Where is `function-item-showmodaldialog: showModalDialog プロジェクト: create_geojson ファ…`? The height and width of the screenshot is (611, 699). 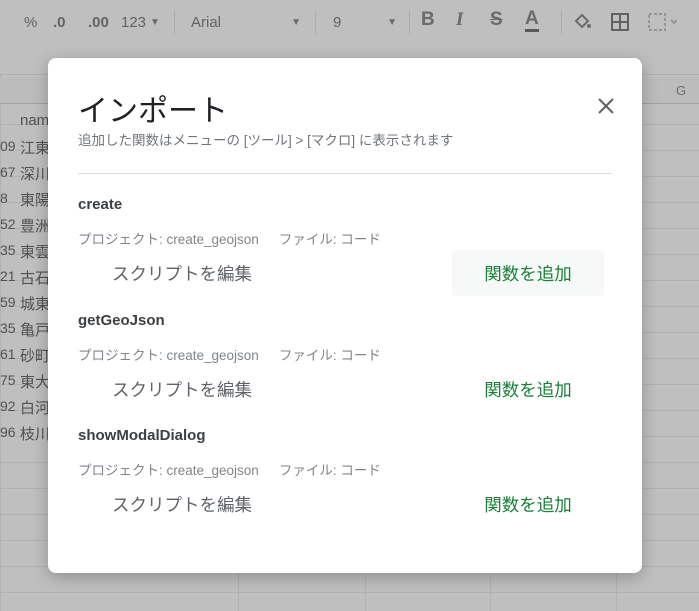
function-item-showmodaldialog: showModalDialog プロジェクト: create_geojson ファ… is located at coordinates (345, 482).